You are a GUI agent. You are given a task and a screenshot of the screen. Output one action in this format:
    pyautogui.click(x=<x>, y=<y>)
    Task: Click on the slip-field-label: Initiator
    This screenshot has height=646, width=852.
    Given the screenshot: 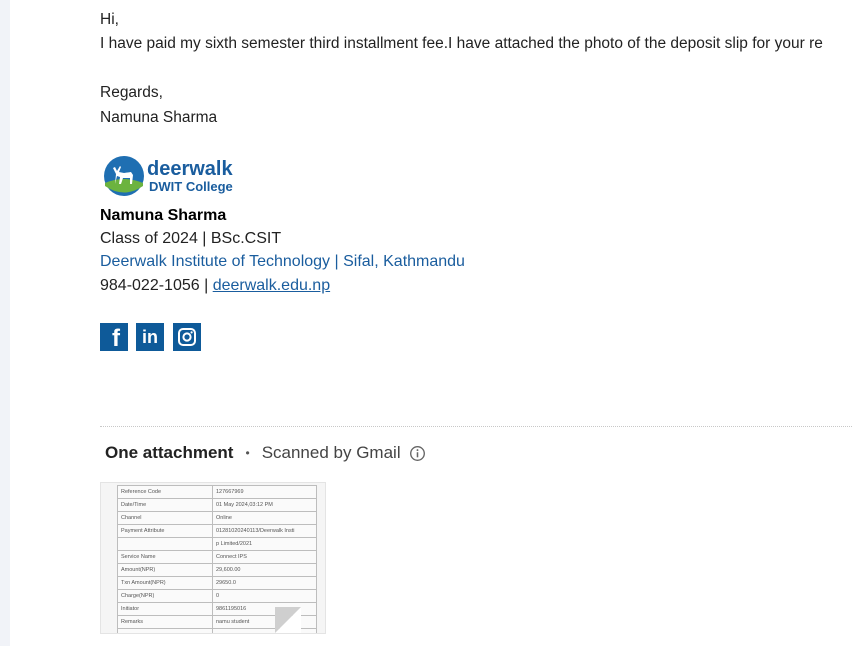 What is the action you would take?
    pyautogui.click(x=165, y=609)
    